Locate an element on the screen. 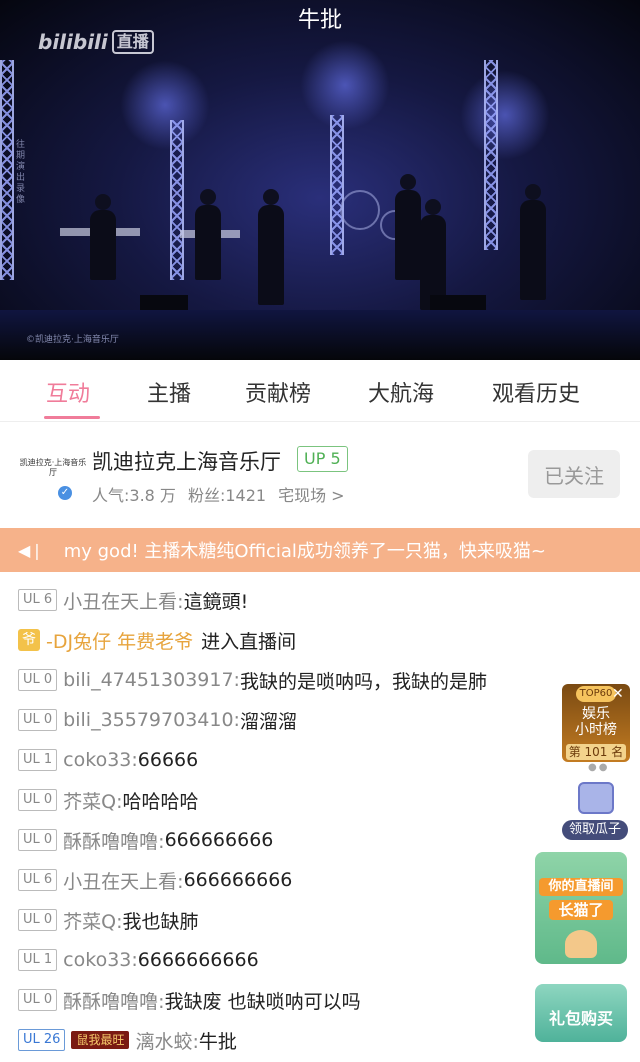  chat-row: UL 1 coko33: 6666666666 is located at coordinates (138, 960).